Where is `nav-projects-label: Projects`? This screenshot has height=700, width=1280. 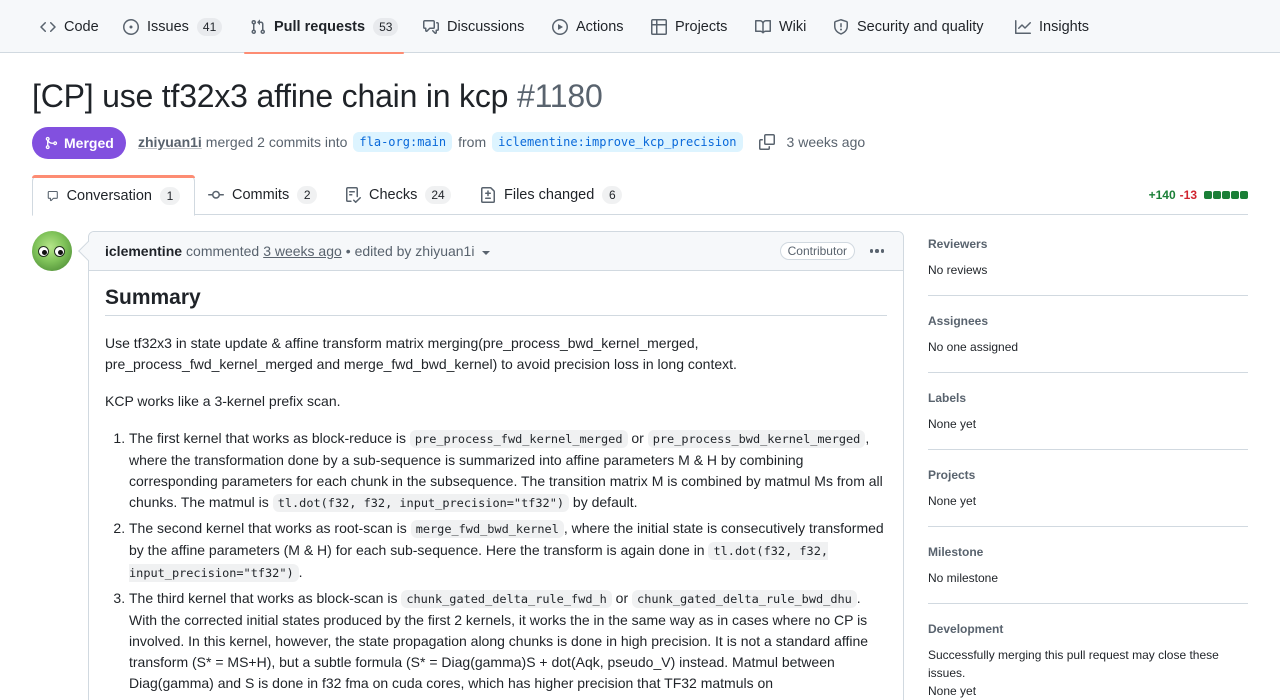 nav-projects-label: Projects is located at coordinates (701, 26).